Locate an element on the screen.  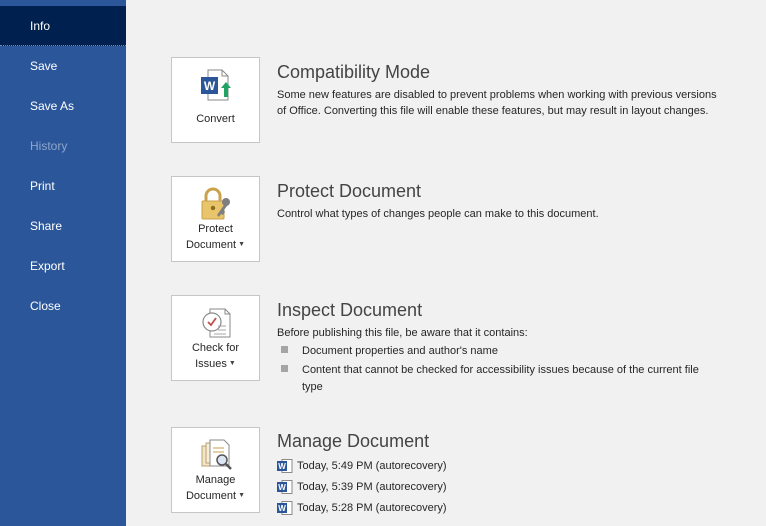
list-item: Document properties and author's name is located at coordinates (497, 351).